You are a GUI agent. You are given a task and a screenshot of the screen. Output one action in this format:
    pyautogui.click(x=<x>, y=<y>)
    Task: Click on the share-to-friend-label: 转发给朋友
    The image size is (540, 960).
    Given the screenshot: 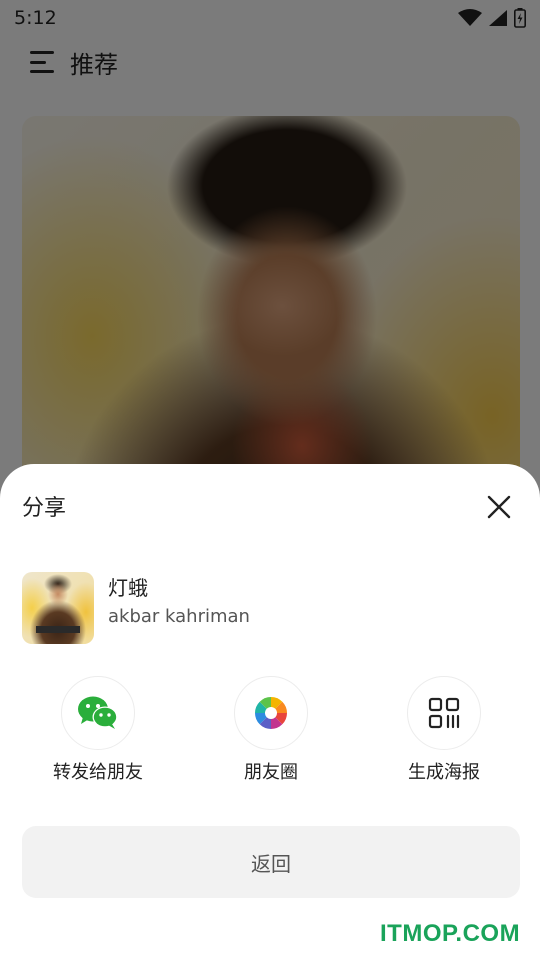 What is the action you would take?
    pyautogui.click(x=98, y=772)
    